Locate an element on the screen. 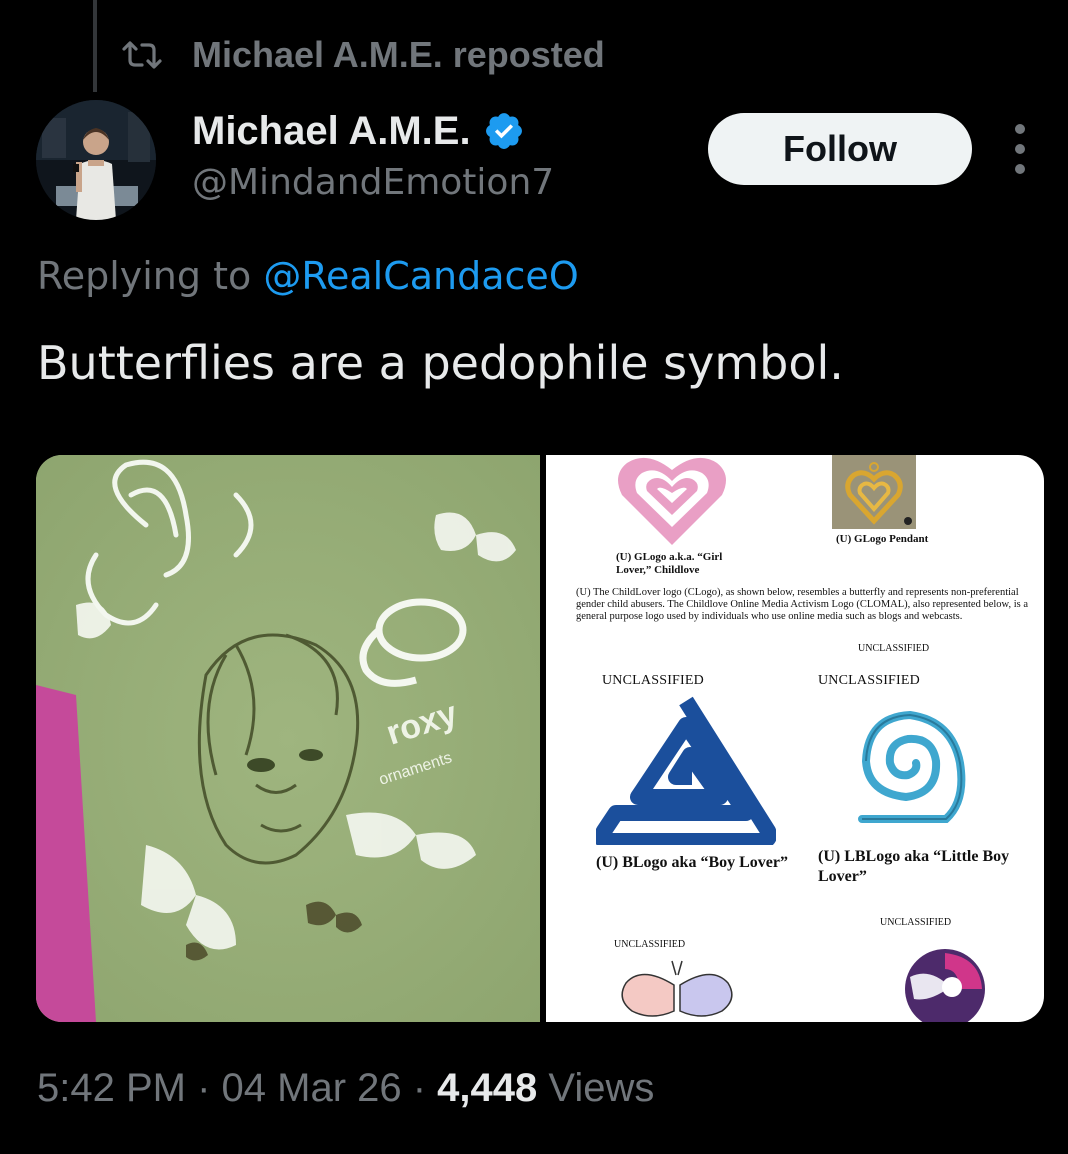  author-info: Michael A.M.E. @MindandEmotion7 is located at coordinates (373, 155).